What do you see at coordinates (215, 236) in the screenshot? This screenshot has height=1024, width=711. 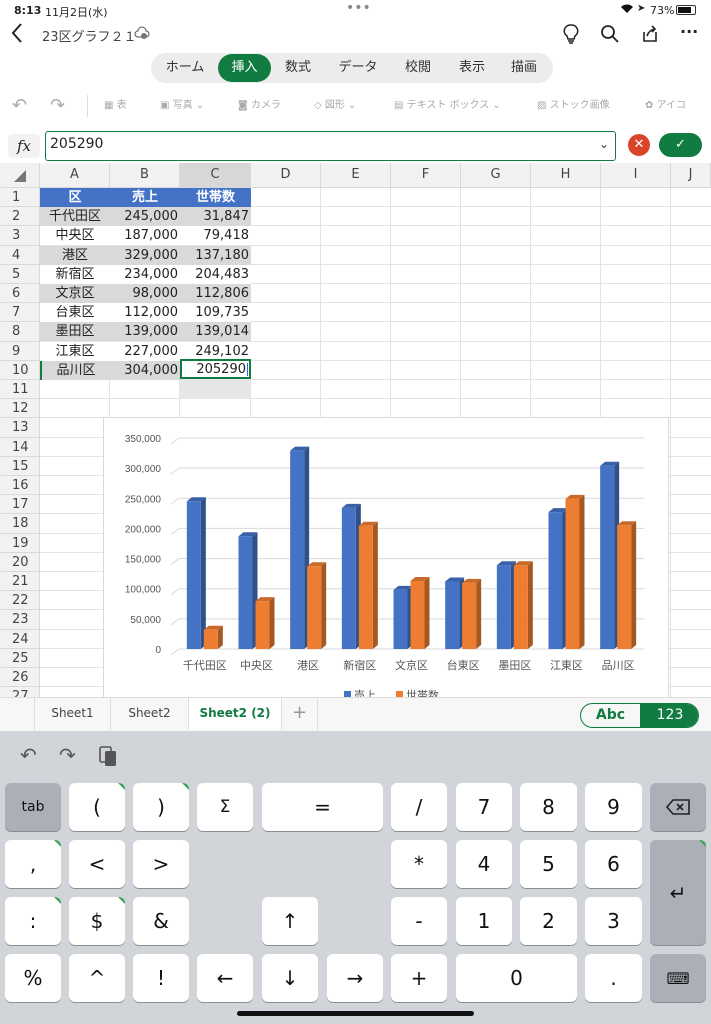 I see `table-cell: 79,418` at bounding box center [215, 236].